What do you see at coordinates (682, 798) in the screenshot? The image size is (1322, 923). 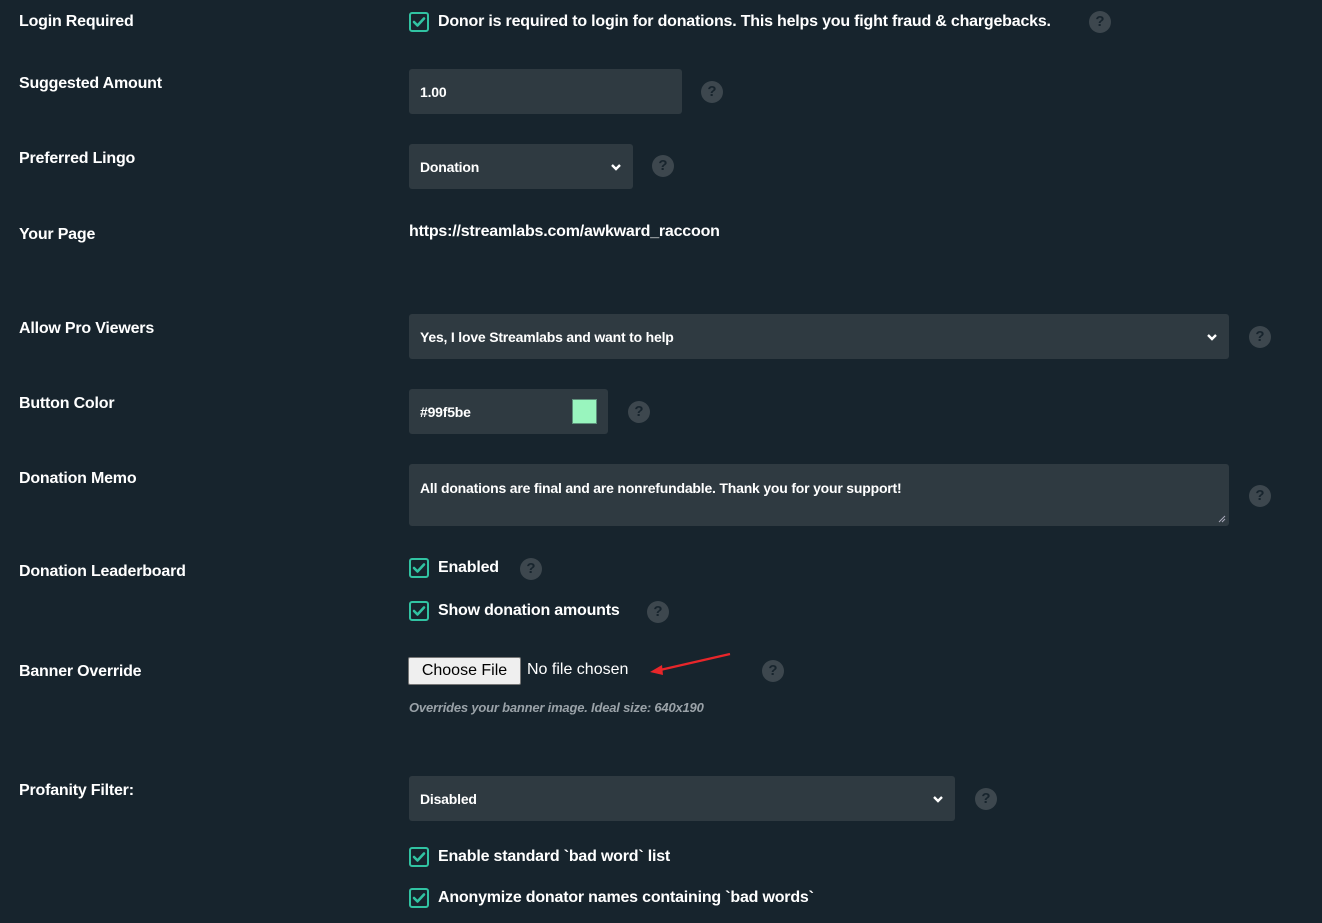 I see `profanity-filter-select: Disabled` at bounding box center [682, 798].